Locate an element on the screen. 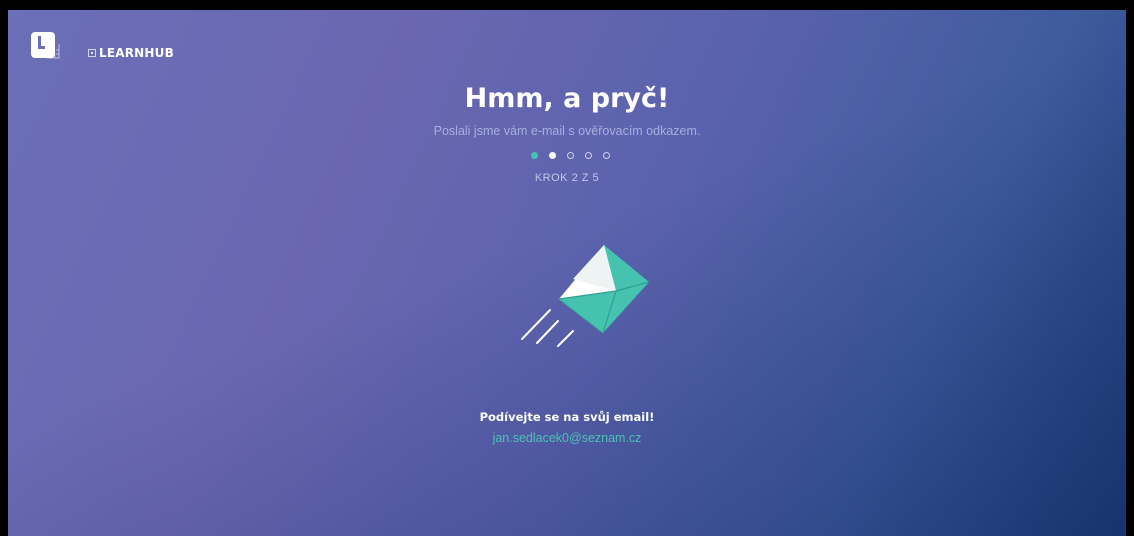  brand: LEARNHUB is located at coordinates (131, 53).